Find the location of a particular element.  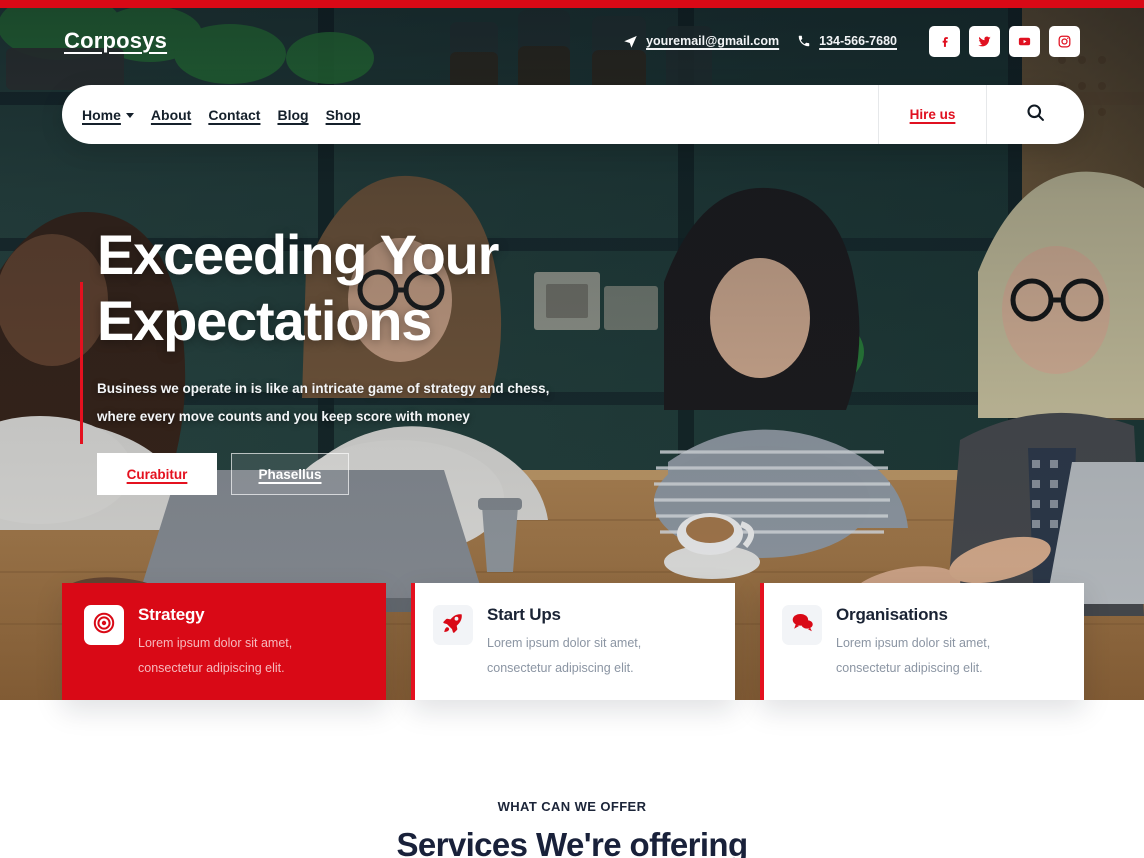

chat-bubbles-icon is located at coordinates (802, 625).